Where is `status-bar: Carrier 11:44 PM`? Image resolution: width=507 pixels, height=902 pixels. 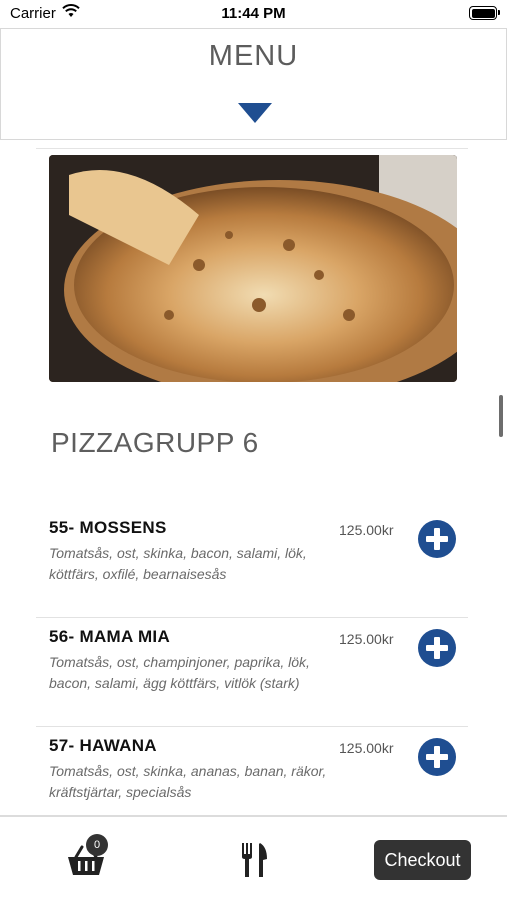
status-bar: Carrier 11:44 PM is located at coordinates (253, 14).